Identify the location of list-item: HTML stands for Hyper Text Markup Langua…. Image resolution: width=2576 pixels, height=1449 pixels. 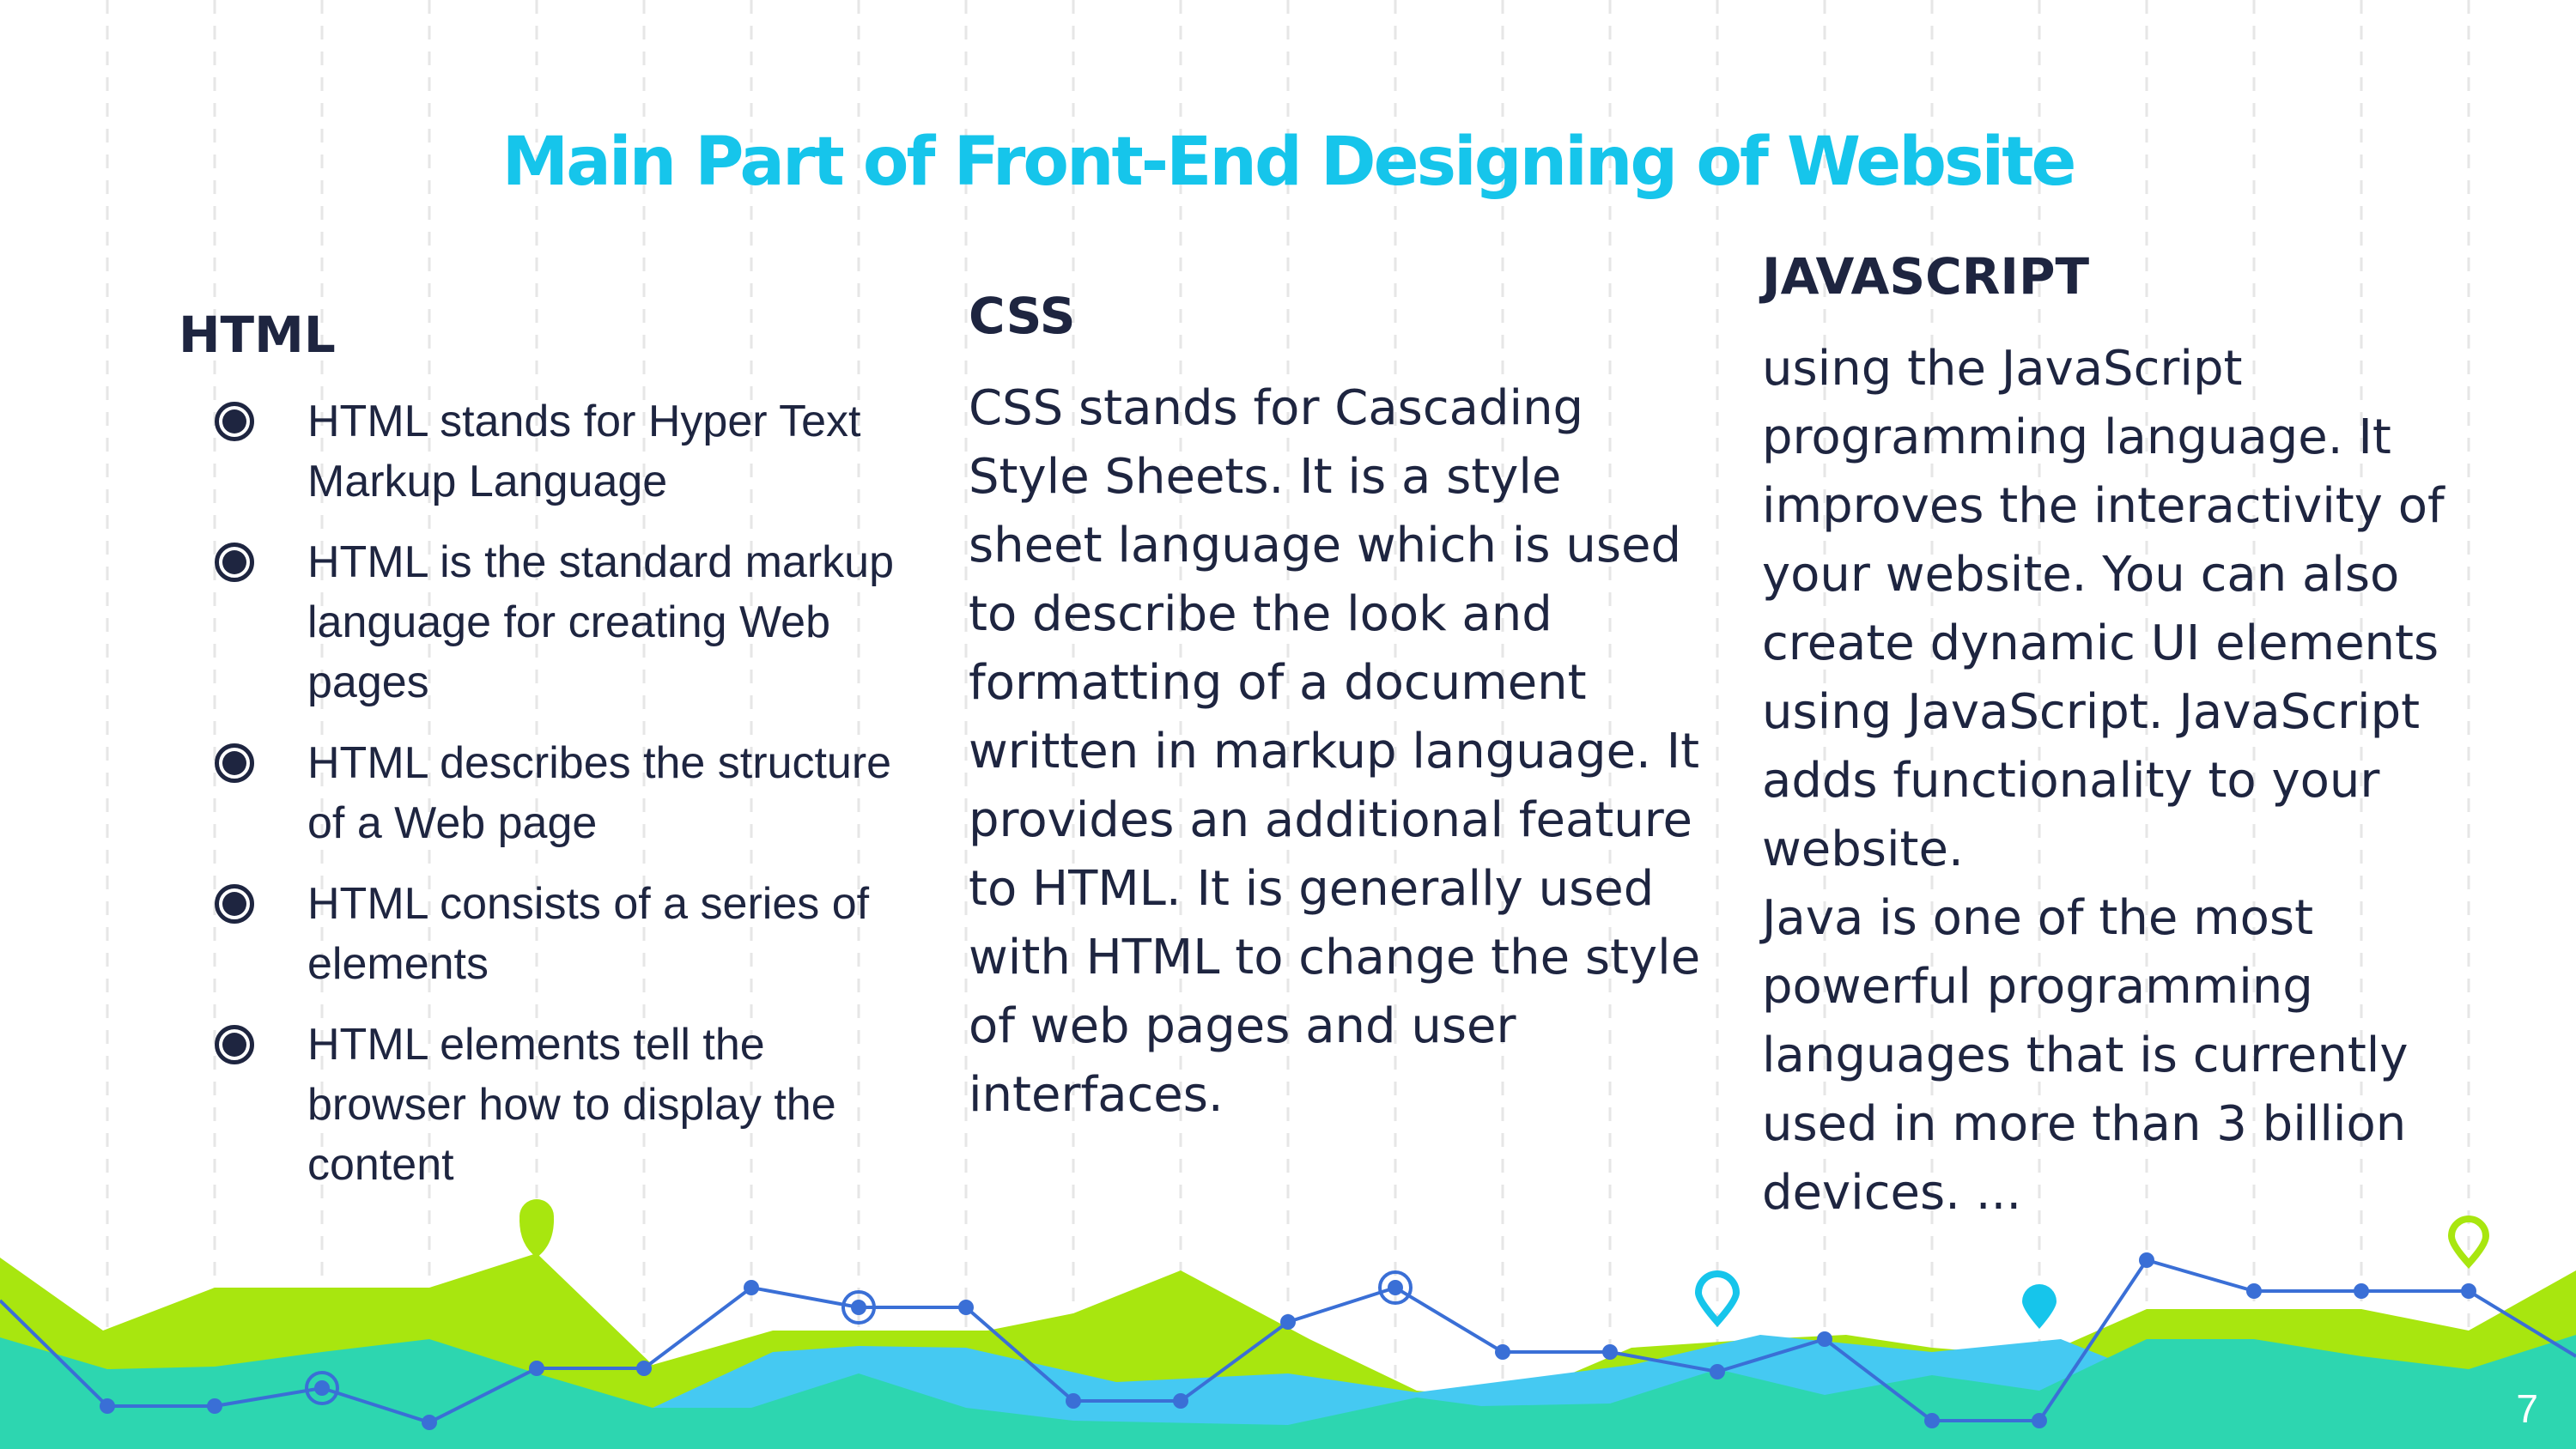
(559, 451).